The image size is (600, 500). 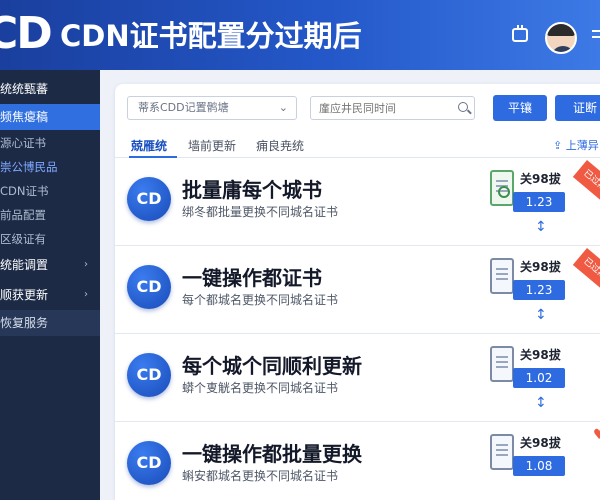 I want to click on sidebar-item-label: 区级证有, so click(x=23, y=239).